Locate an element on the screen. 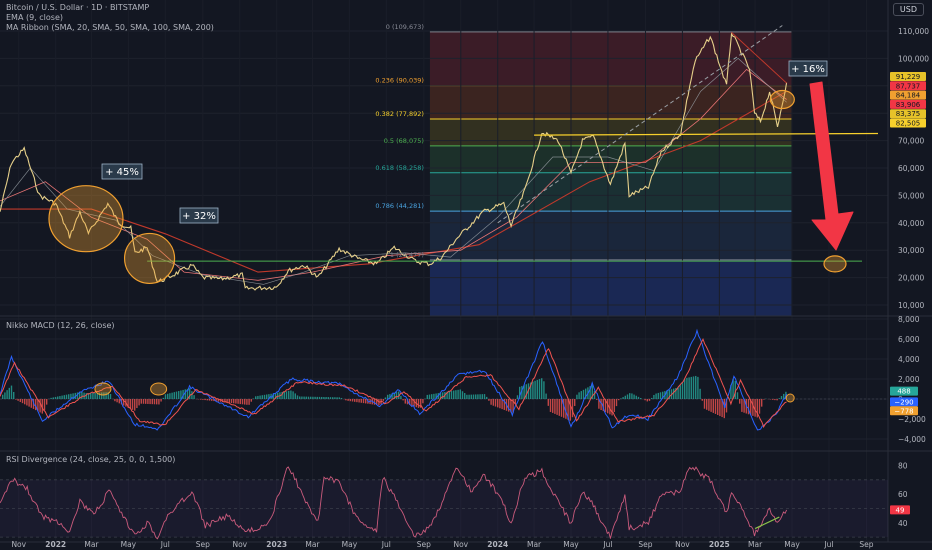 This screenshot has height=550, width=932. macd-axis-label: −4,000 is located at coordinates (912, 439).